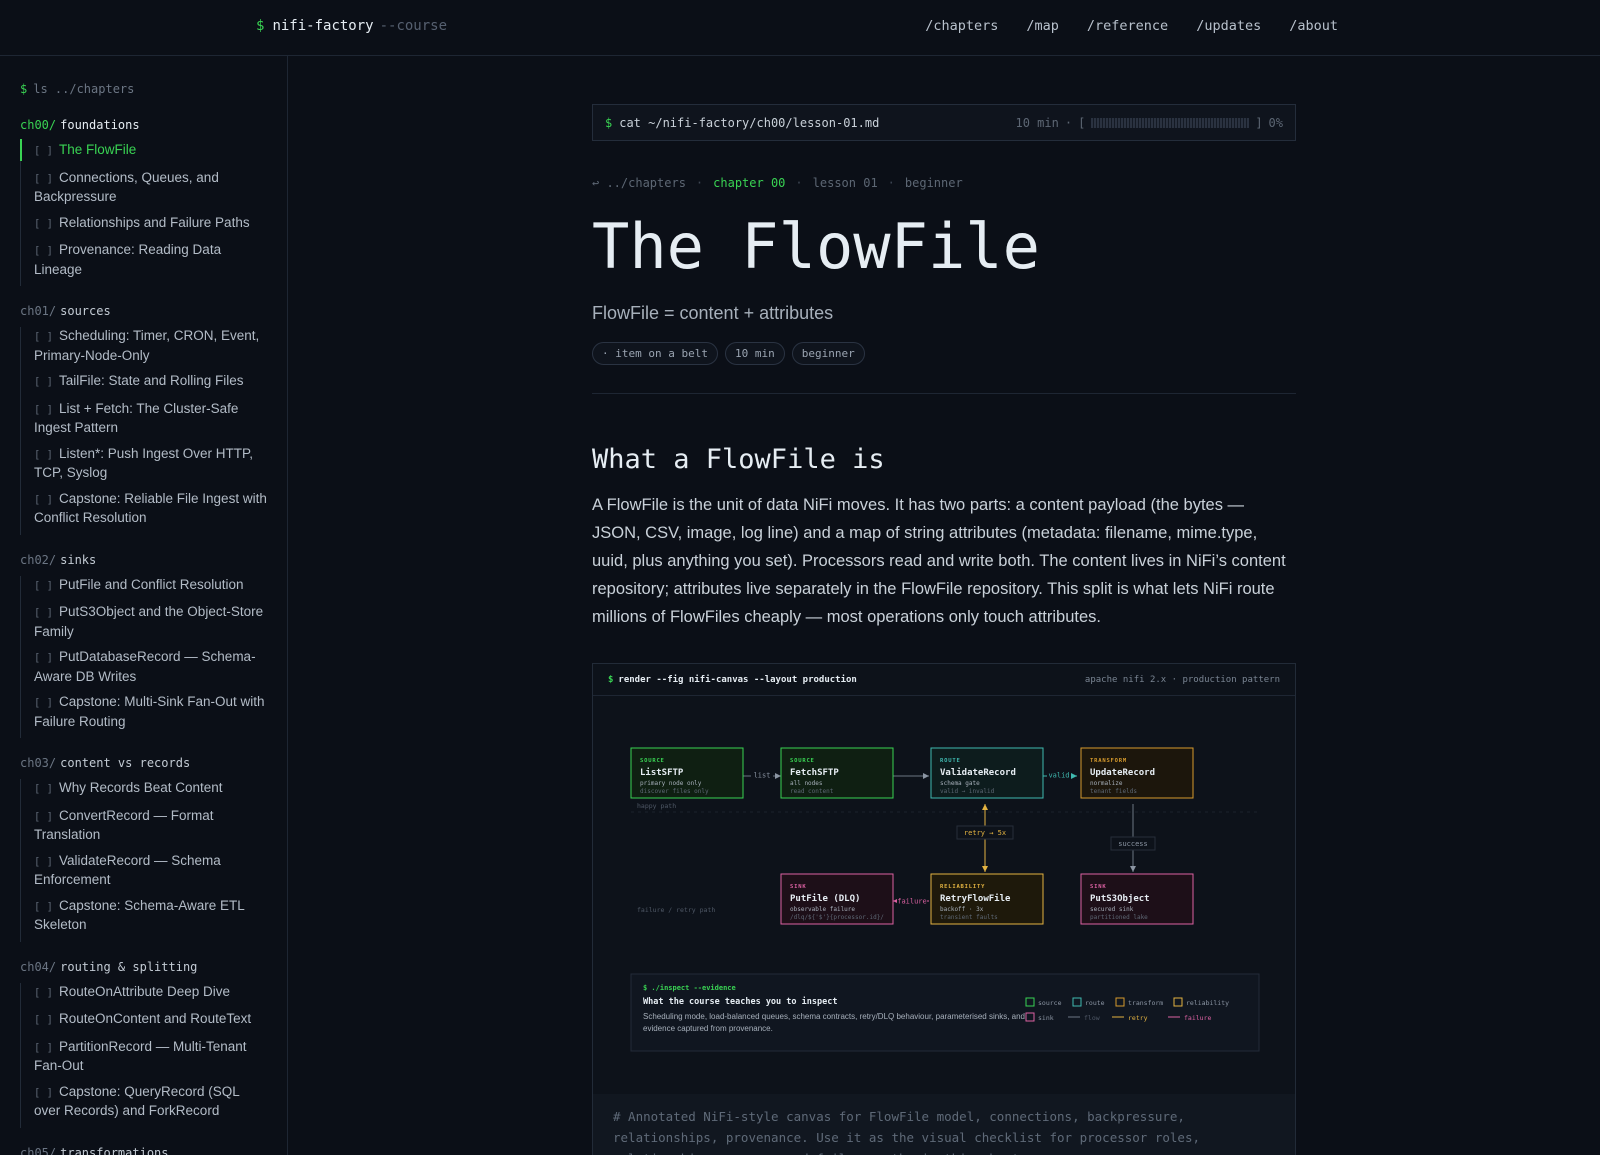 The width and height of the screenshot is (1600, 1155). I want to click on sidebar-lesson-item: [ ] RouteOnContent and RouteText, so click(144, 1024).